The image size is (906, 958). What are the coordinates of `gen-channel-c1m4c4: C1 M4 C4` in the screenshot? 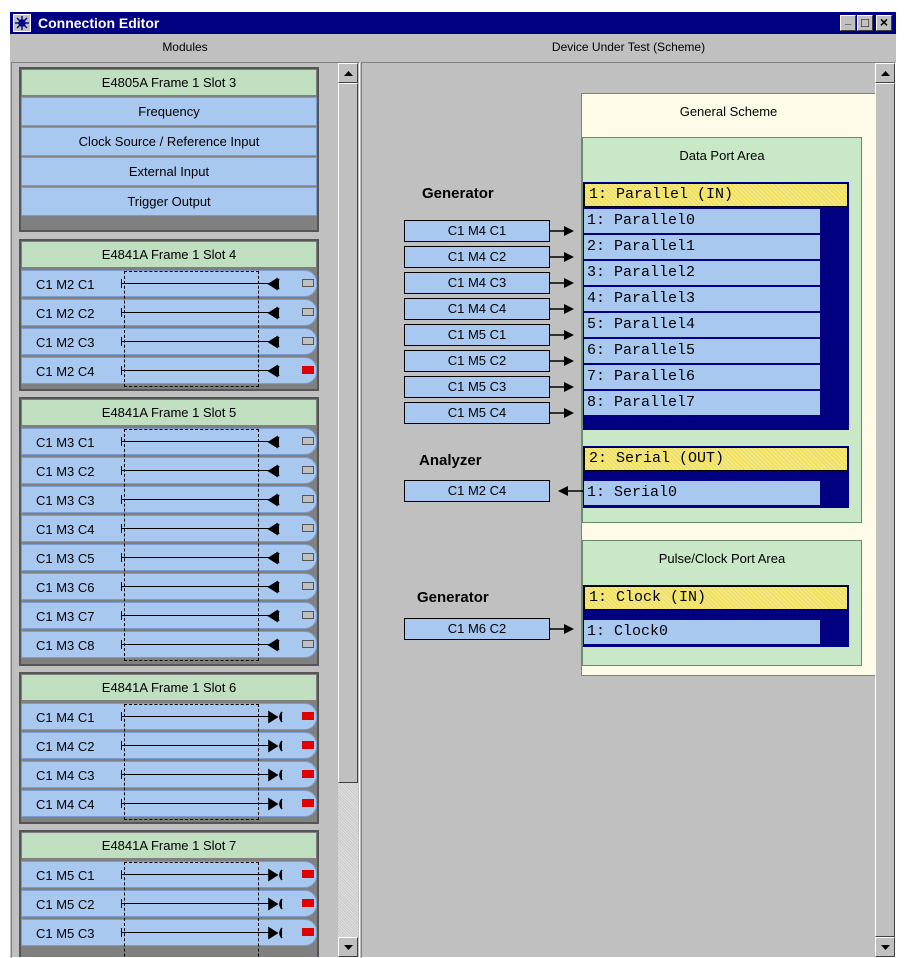 It's located at (477, 309).